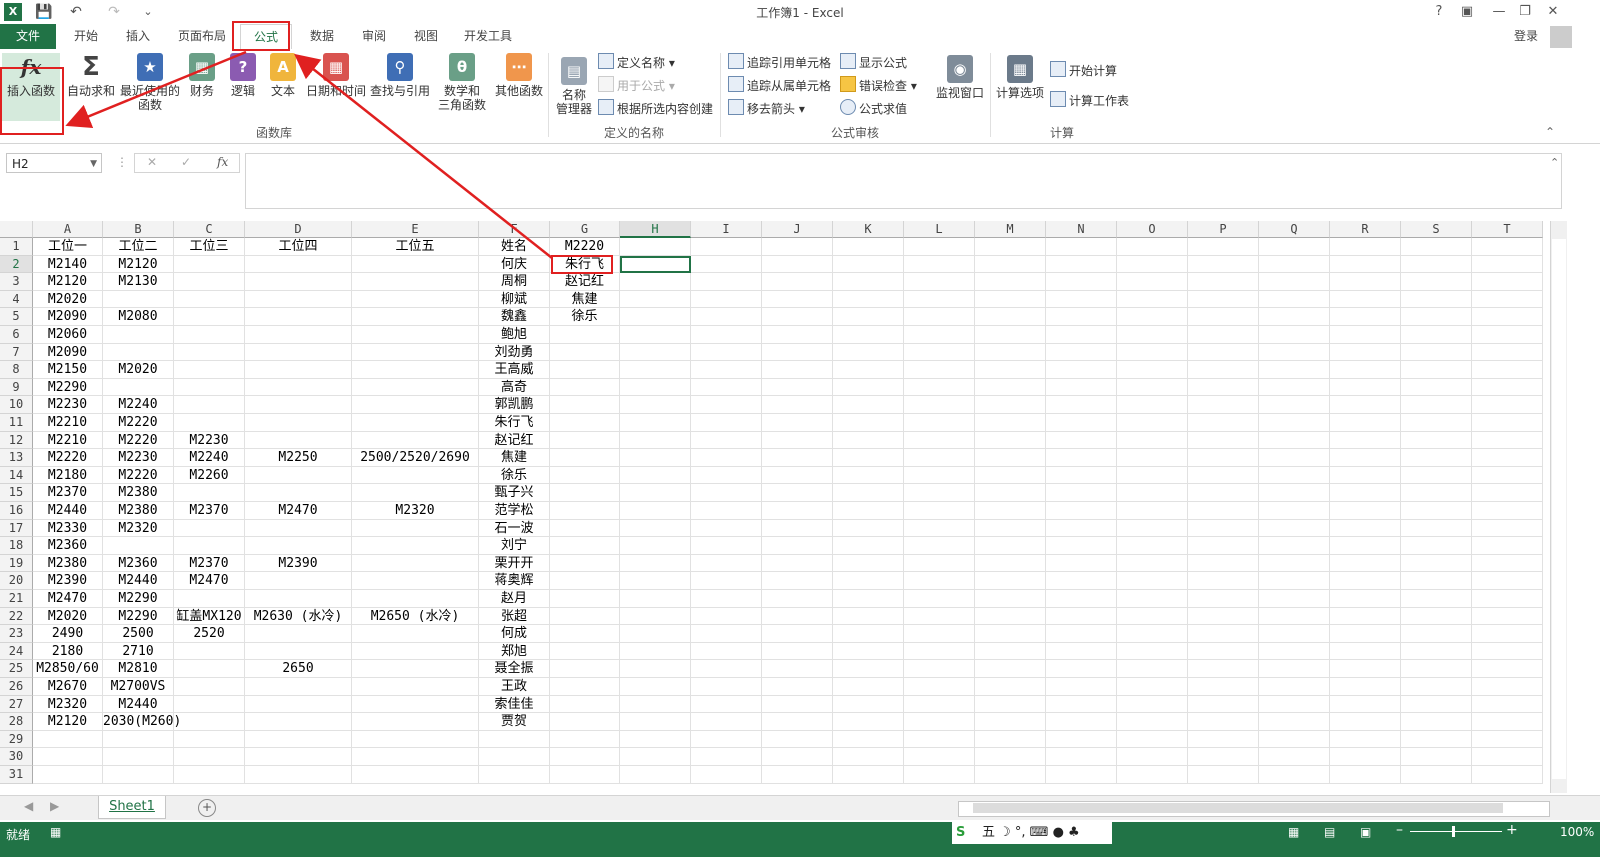 The height and width of the screenshot is (857, 1600). I want to click on arrow-to-insert-function, so click(156, 89).